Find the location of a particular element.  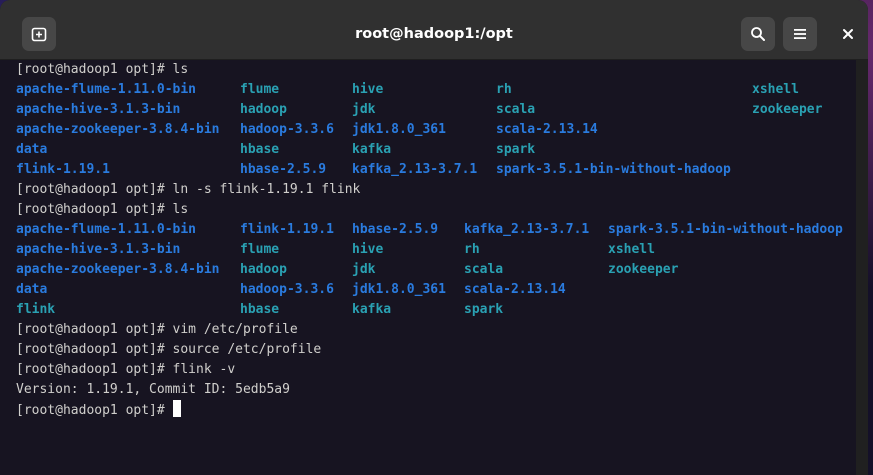

header-bar: root@hadoop1:/opt is located at coordinates (434, 30).